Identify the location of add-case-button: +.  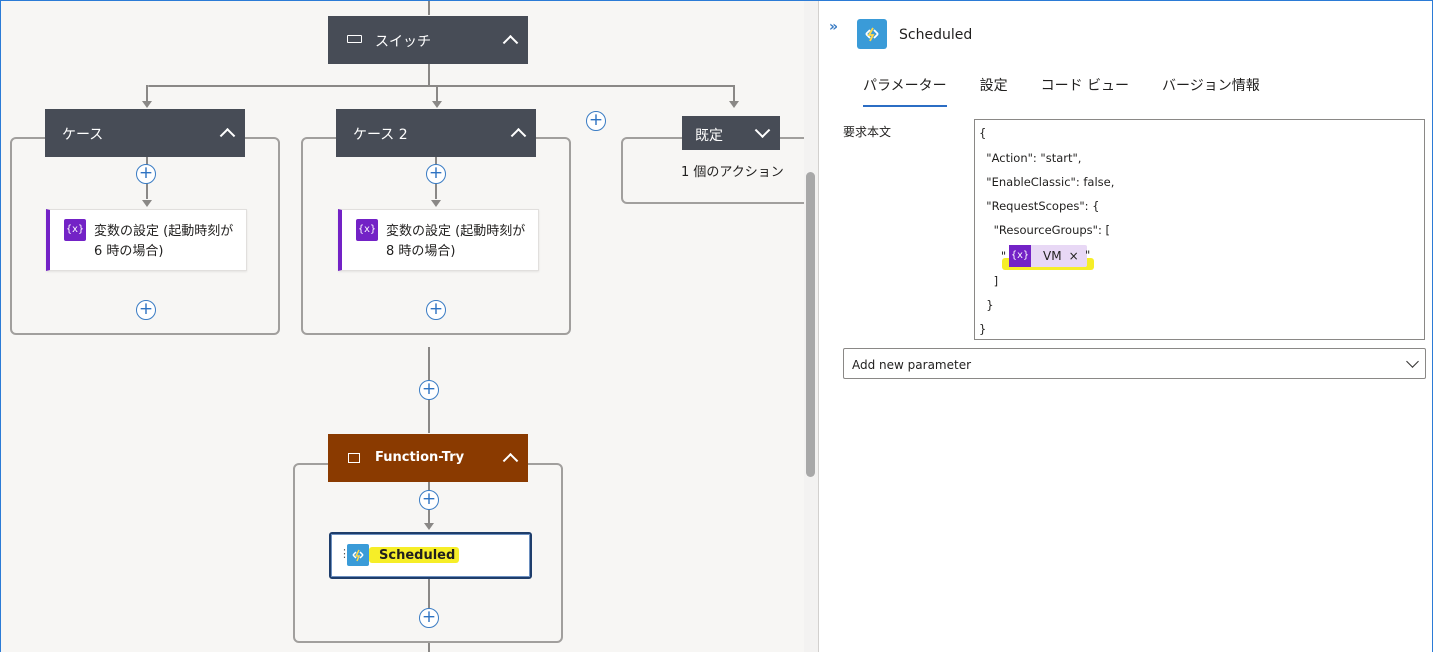
(596, 121).